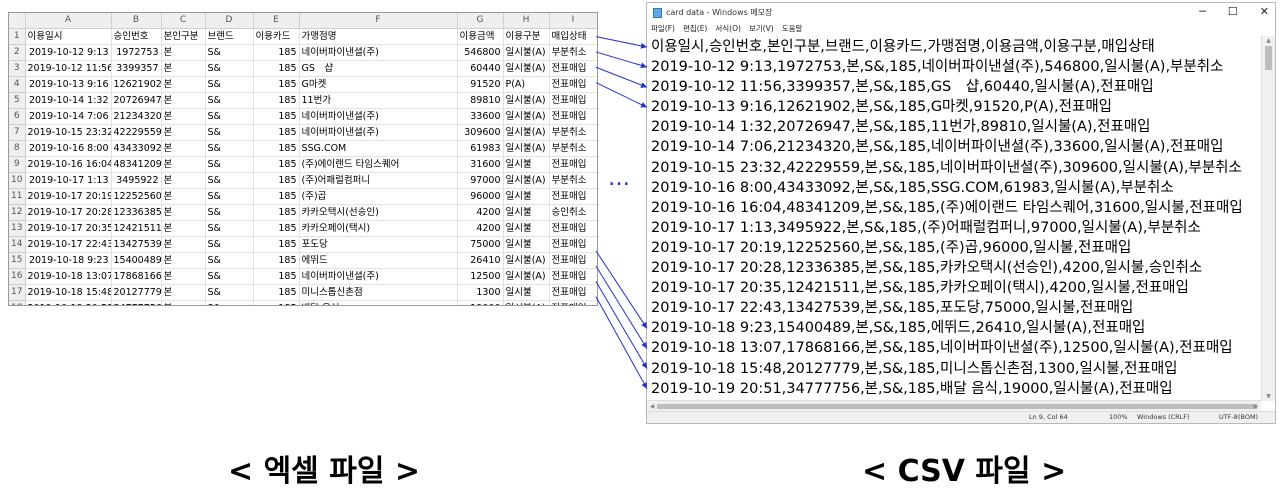  What do you see at coordinates (964, 471) in the screenshot?
I see `caption-csv: < CSV 파일 >` at bounding box center [964, 471].